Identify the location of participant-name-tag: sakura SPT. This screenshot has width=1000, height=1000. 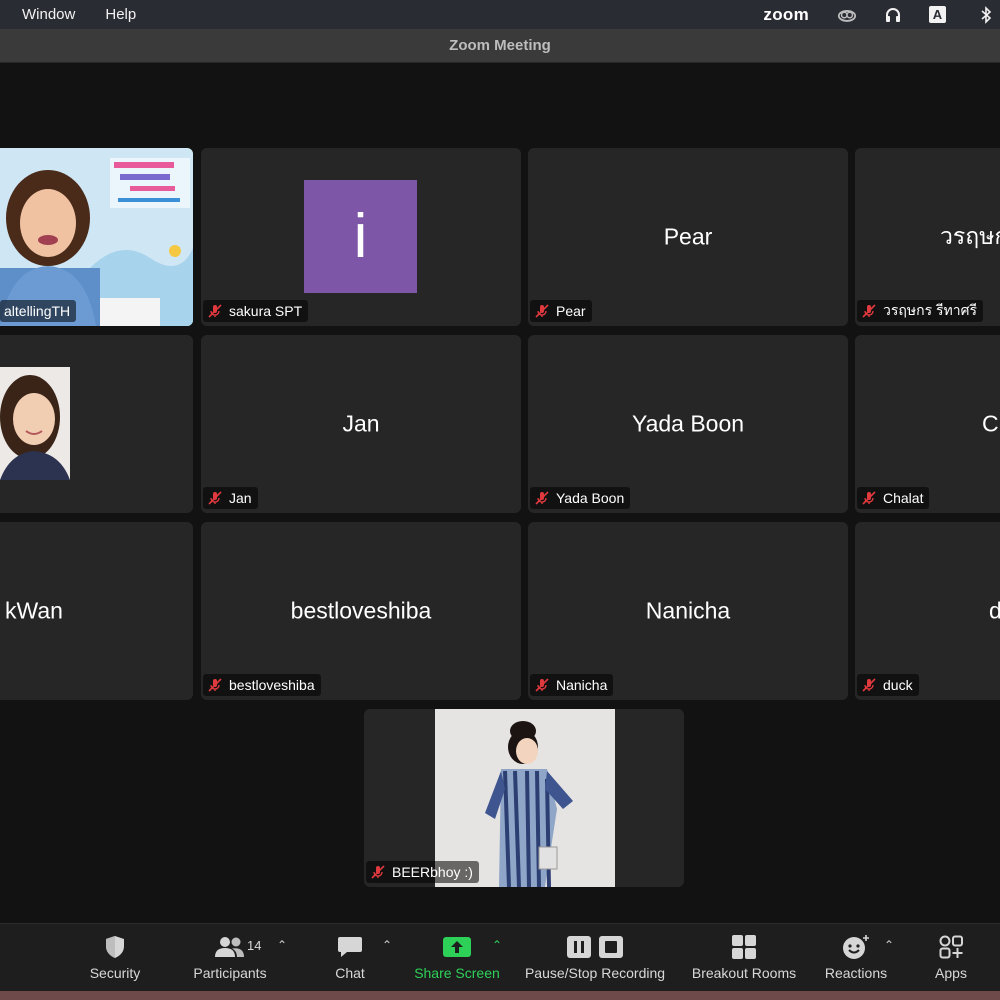
(256, 311).